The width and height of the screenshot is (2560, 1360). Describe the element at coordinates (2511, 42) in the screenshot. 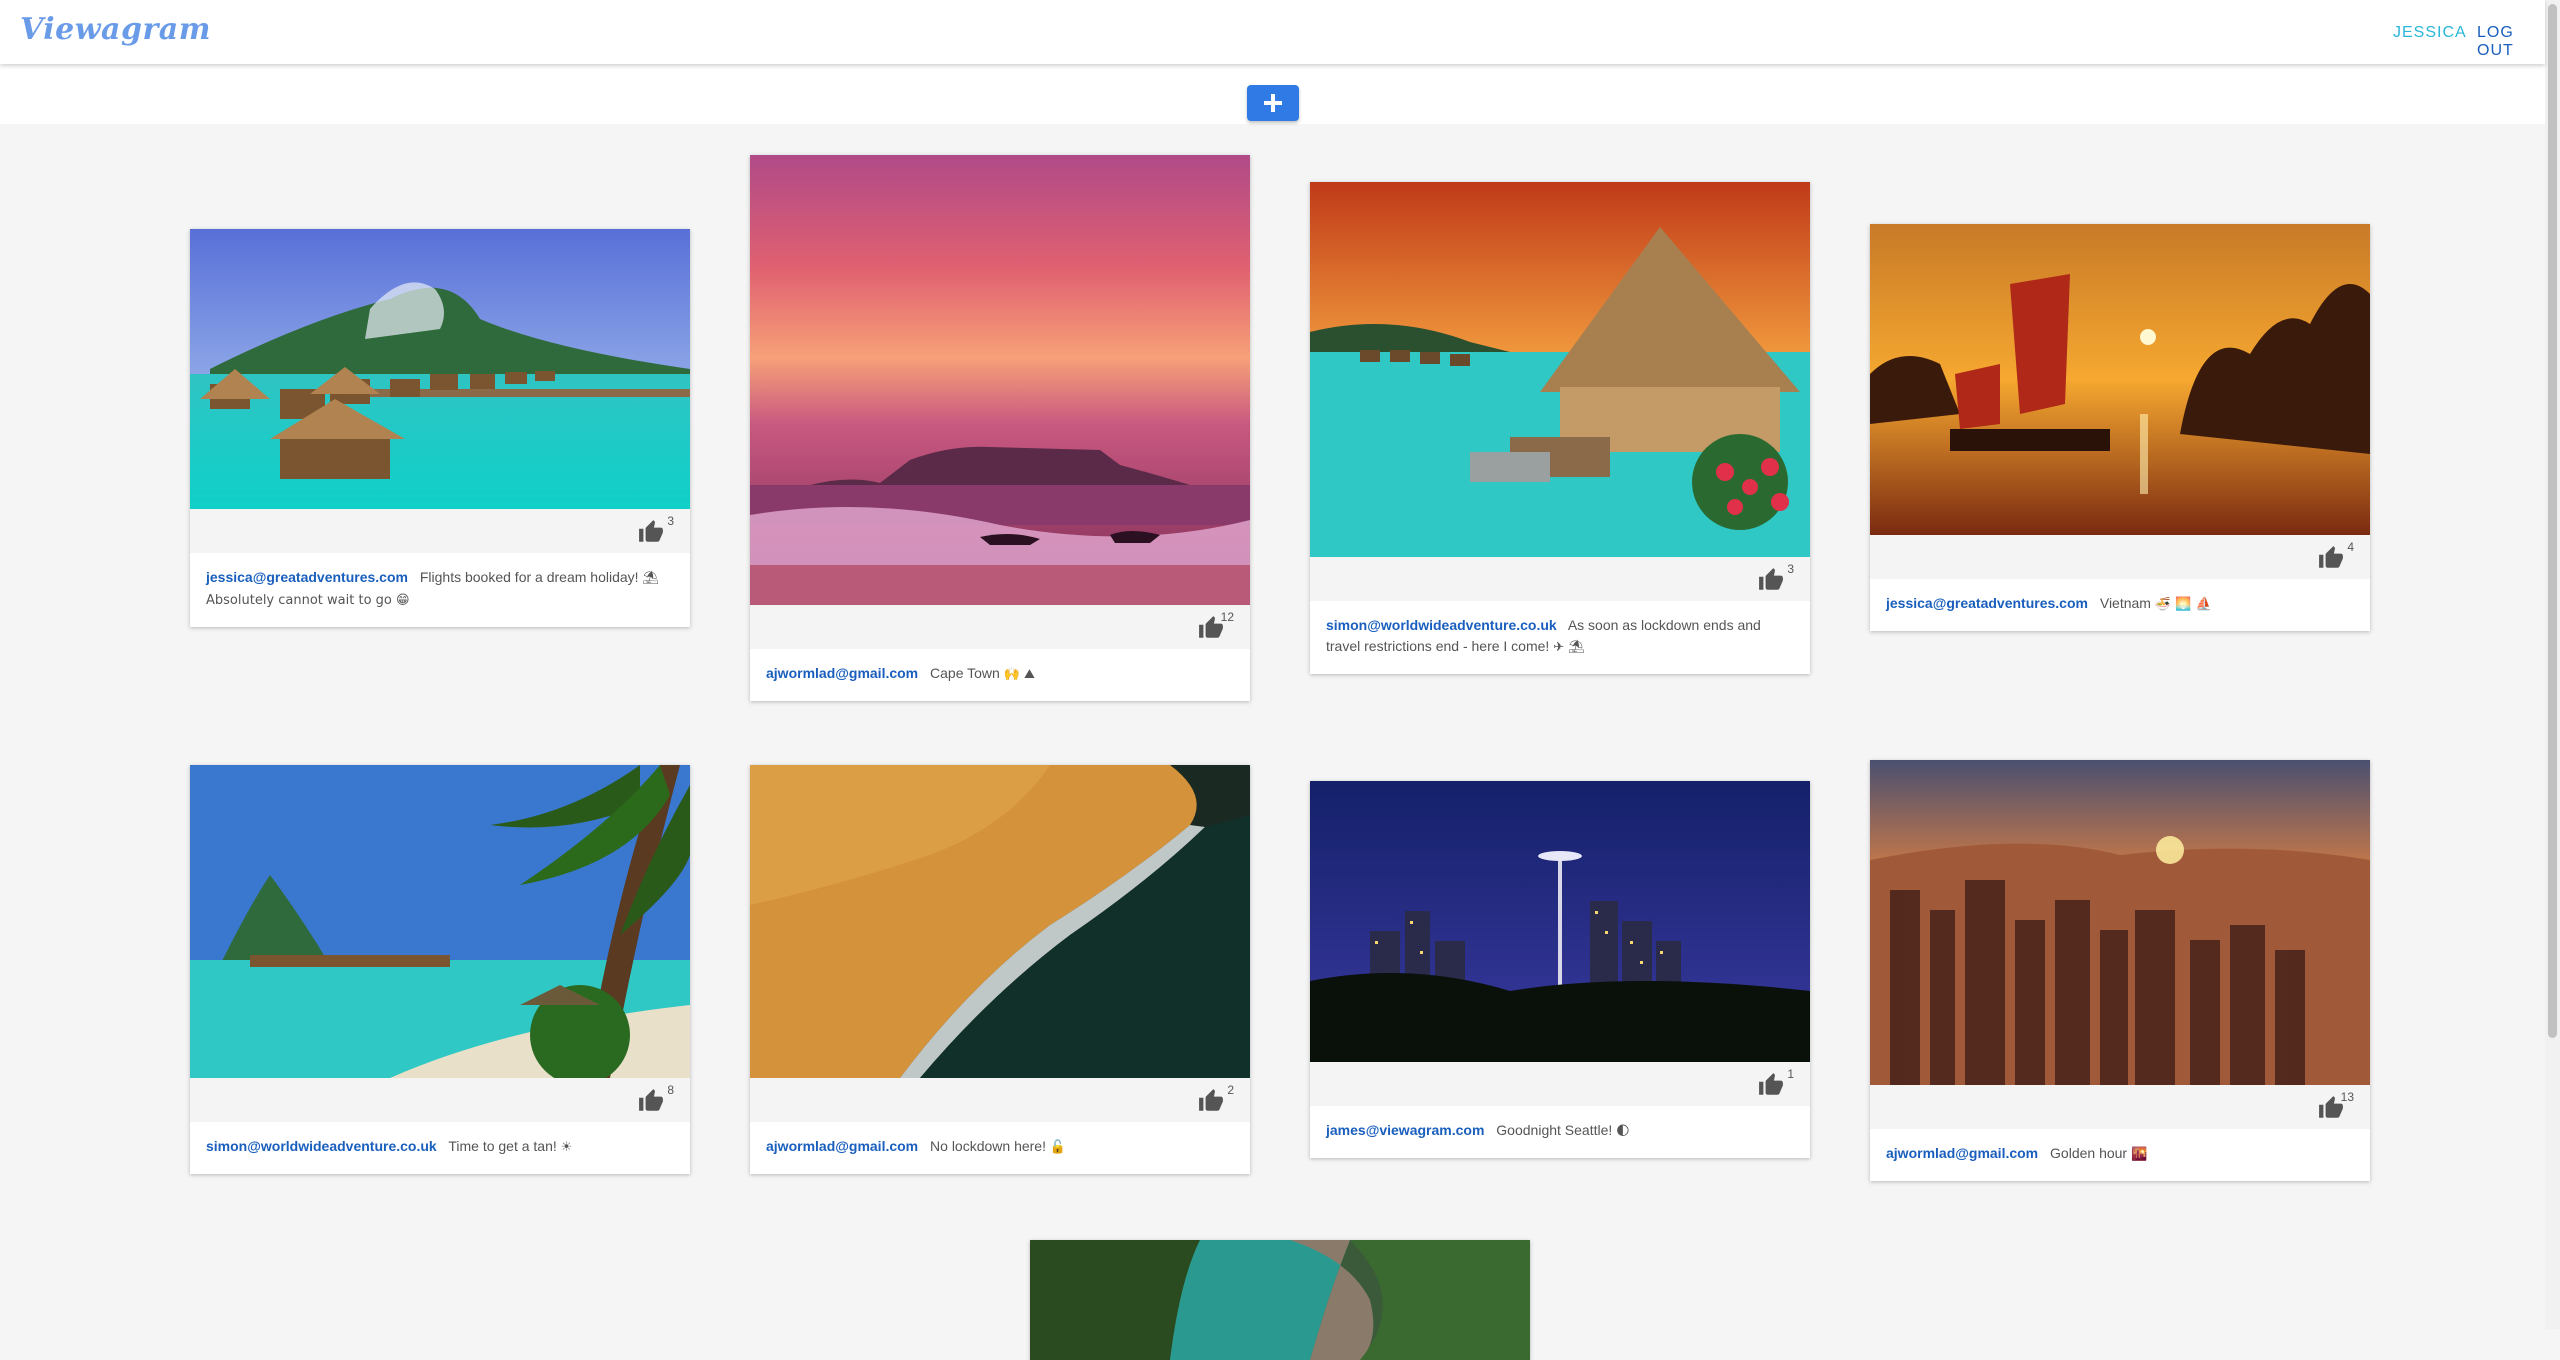

I see `logout-link: LOG OUT` at that location.